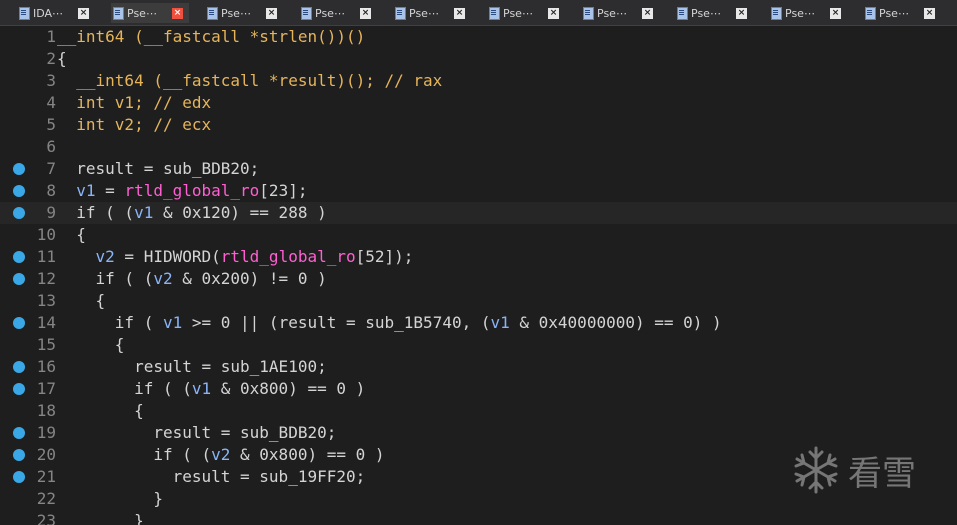  Describe the element at coordinates (478, 103) in the screenshot. I see `code-line: 4 int v1; // edx` at that location.